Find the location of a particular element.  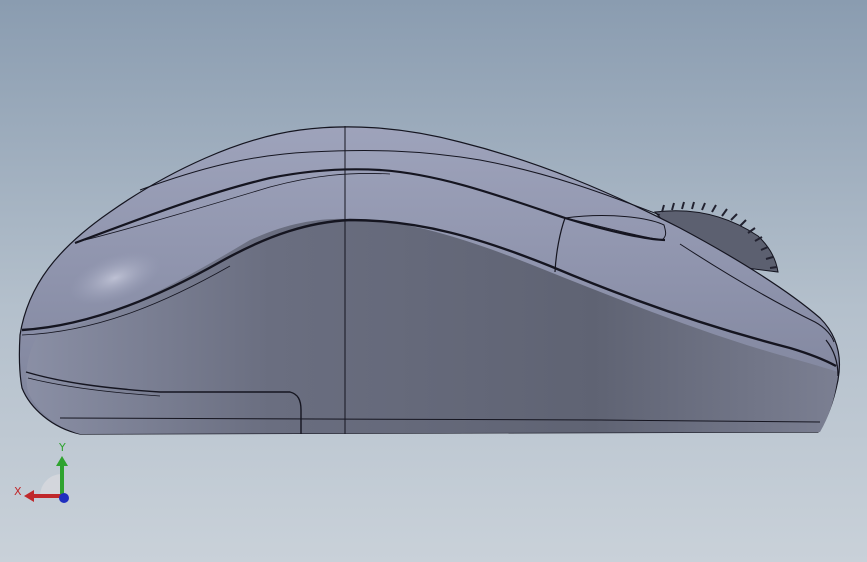

y-axis-arrowhead is located at coordinates (62, 461).